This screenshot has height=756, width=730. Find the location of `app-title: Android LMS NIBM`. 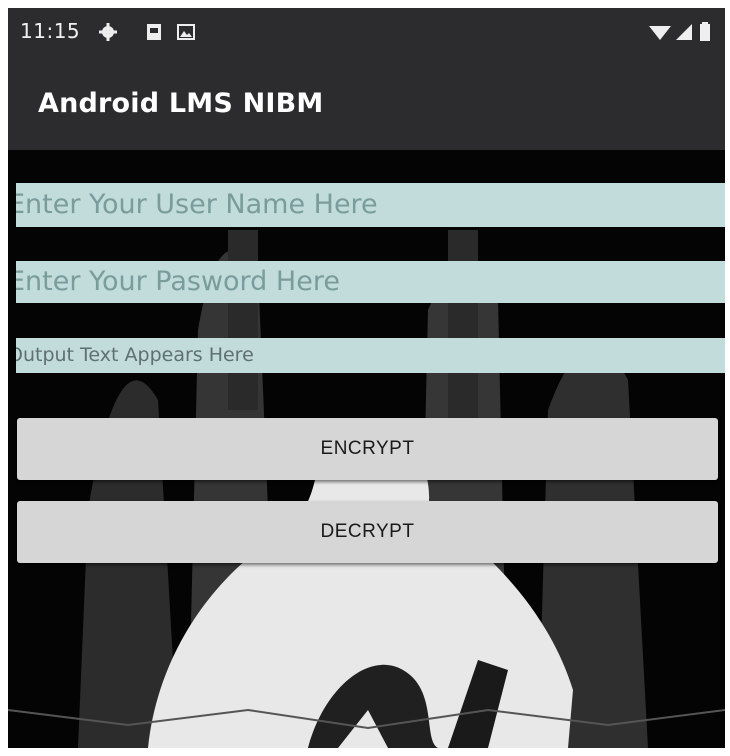

app-title: Android LMS NIBM is located at coordinates (181, 103).